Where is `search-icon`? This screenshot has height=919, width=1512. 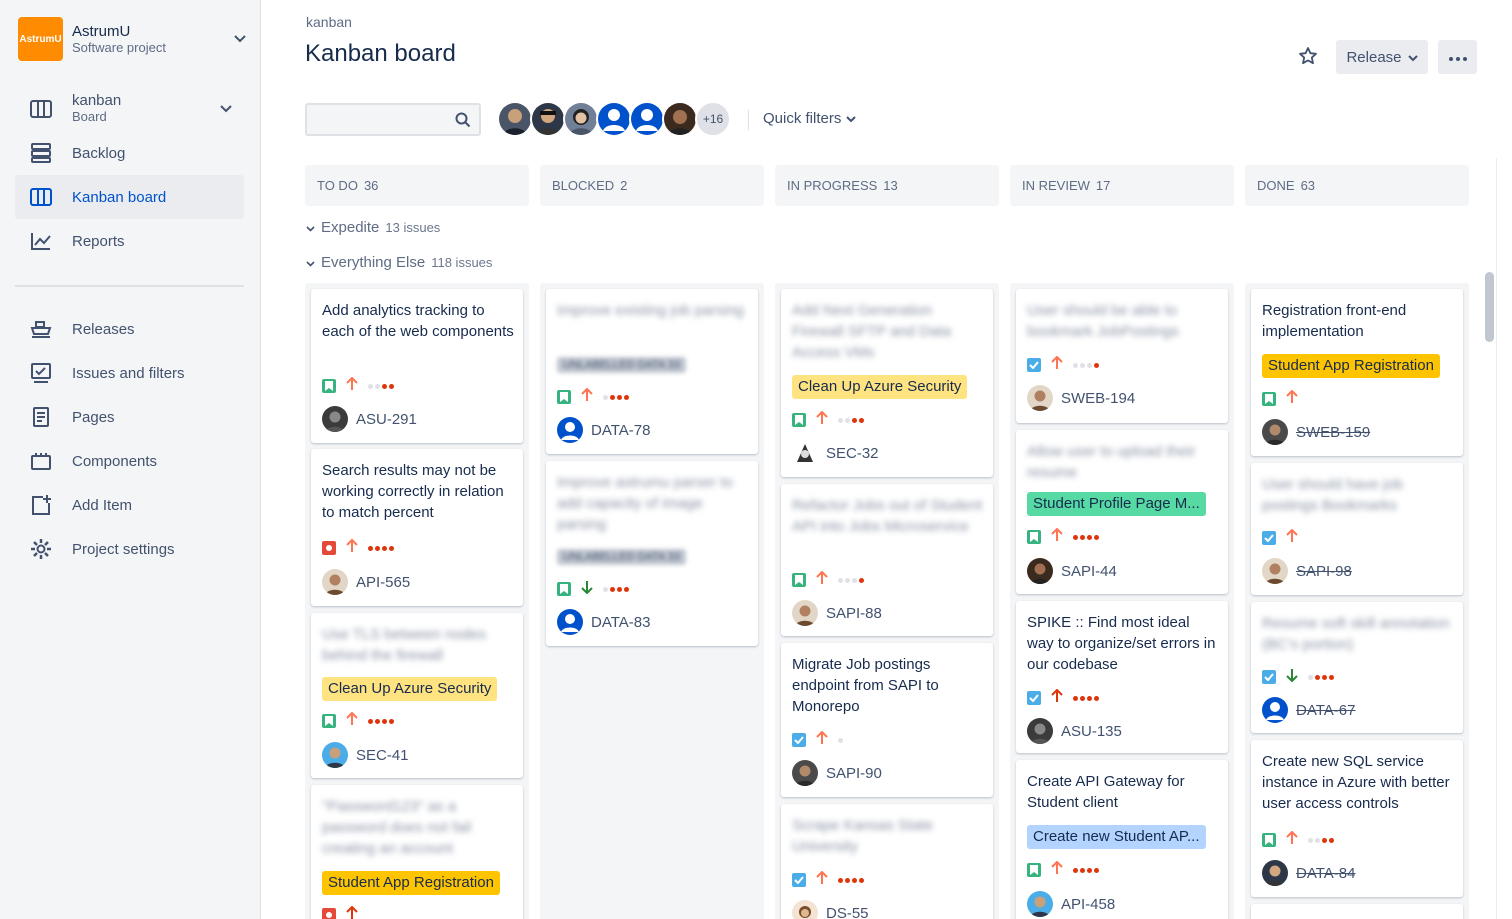 search-icon is located at coordinates (463, 120).